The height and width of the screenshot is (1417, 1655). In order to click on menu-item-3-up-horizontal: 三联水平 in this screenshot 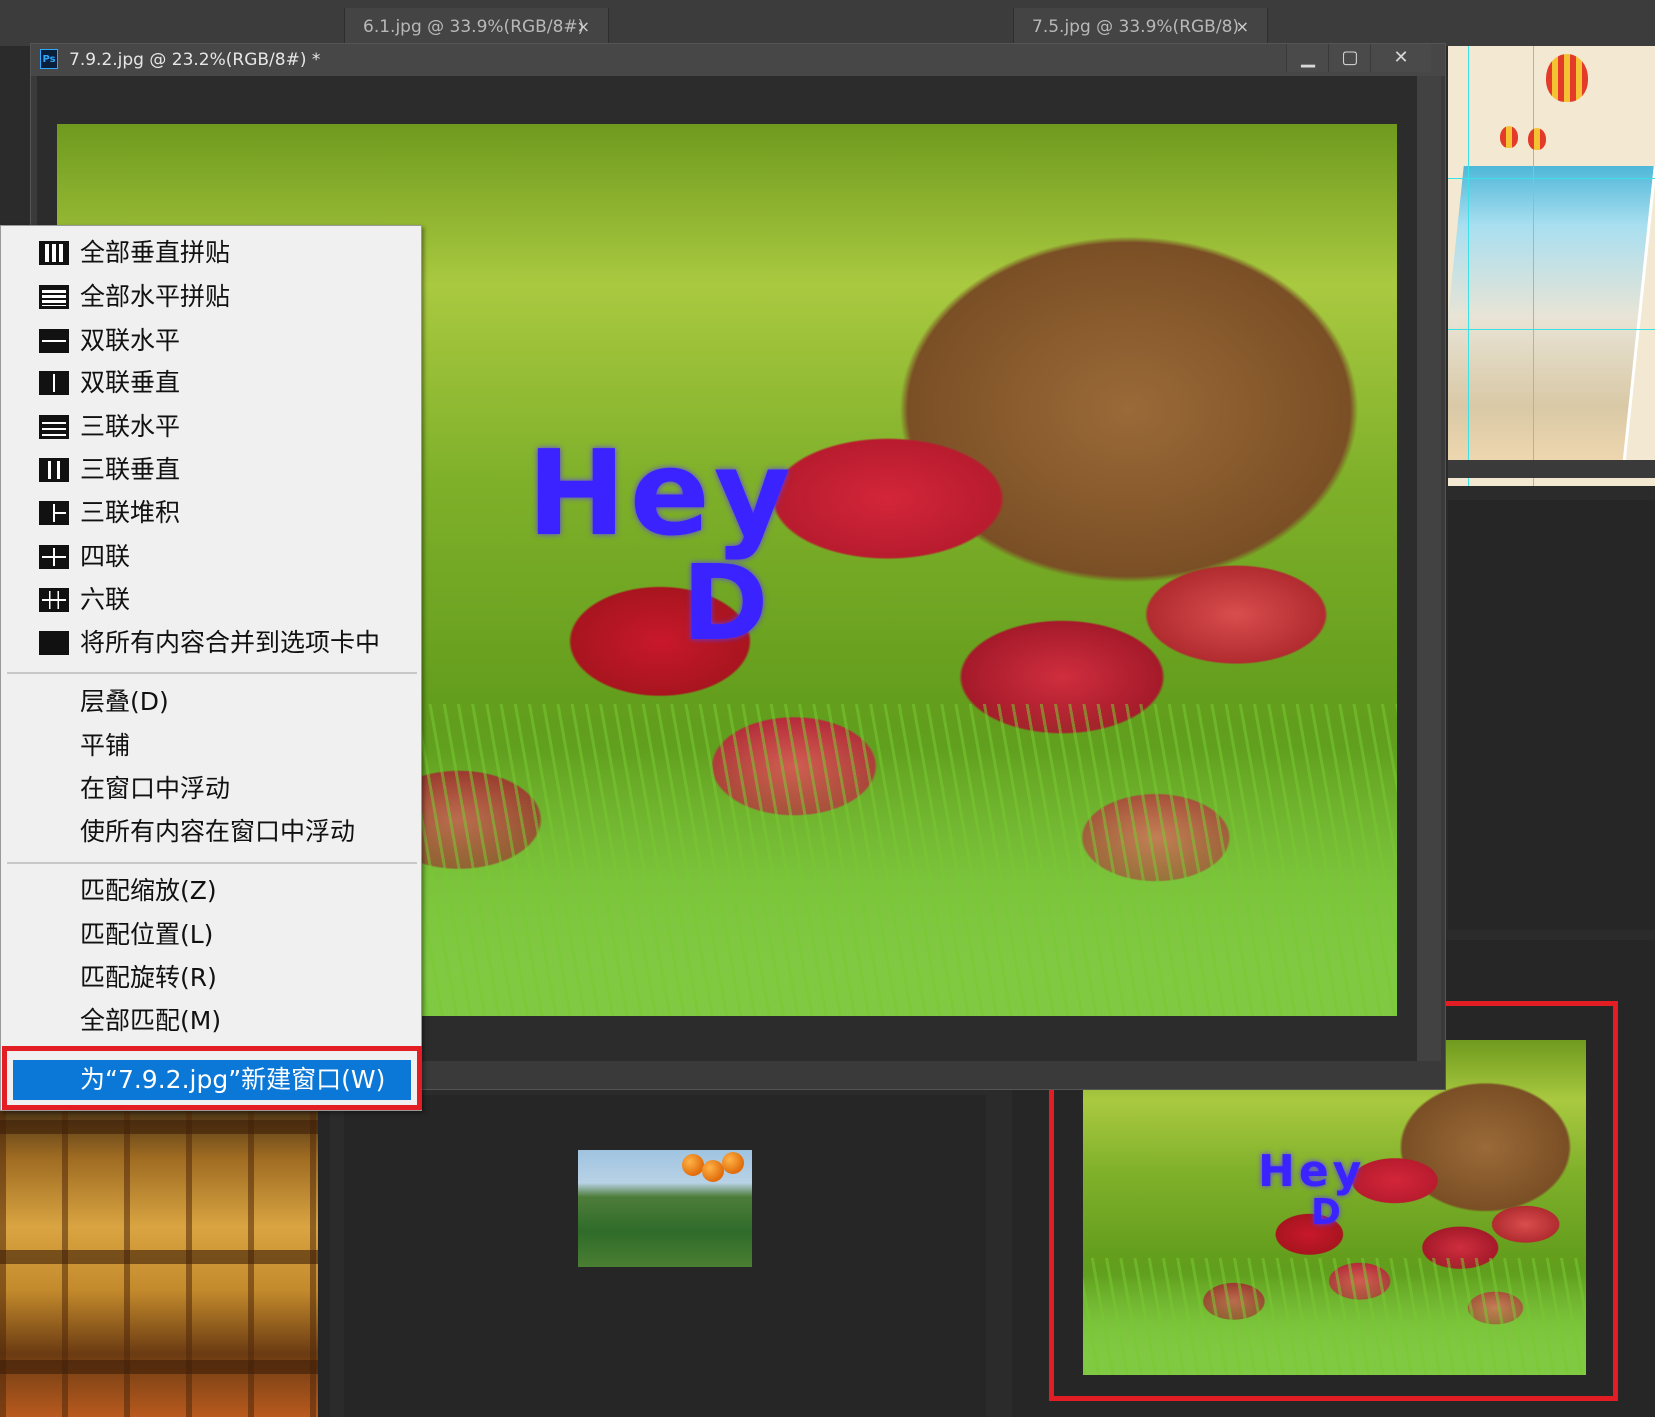, I will do `click(211, 427)`.